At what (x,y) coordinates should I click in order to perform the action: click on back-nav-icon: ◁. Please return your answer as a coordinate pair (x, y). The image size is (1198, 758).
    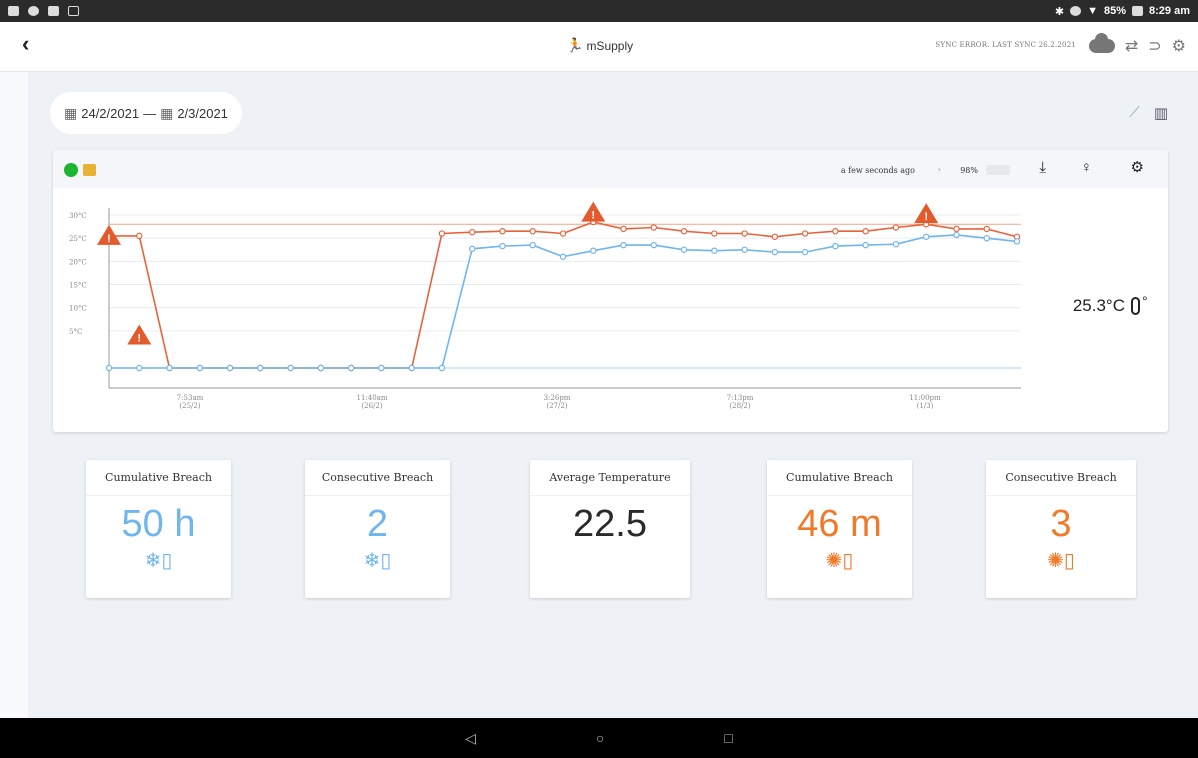
    Looking at the image, I should click on (470, 738).